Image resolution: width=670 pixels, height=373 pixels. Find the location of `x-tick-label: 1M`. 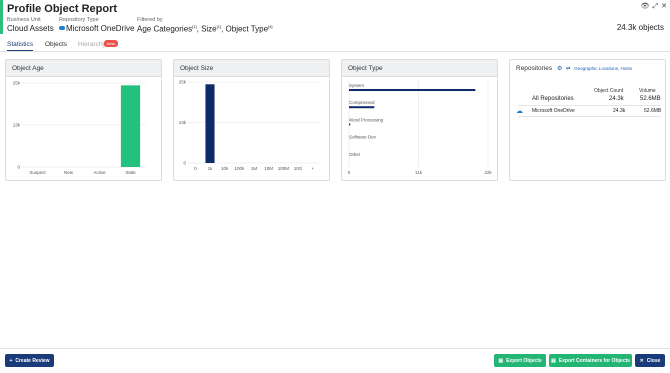

x-tick-label: 1M is located at coordinates (254, 168).